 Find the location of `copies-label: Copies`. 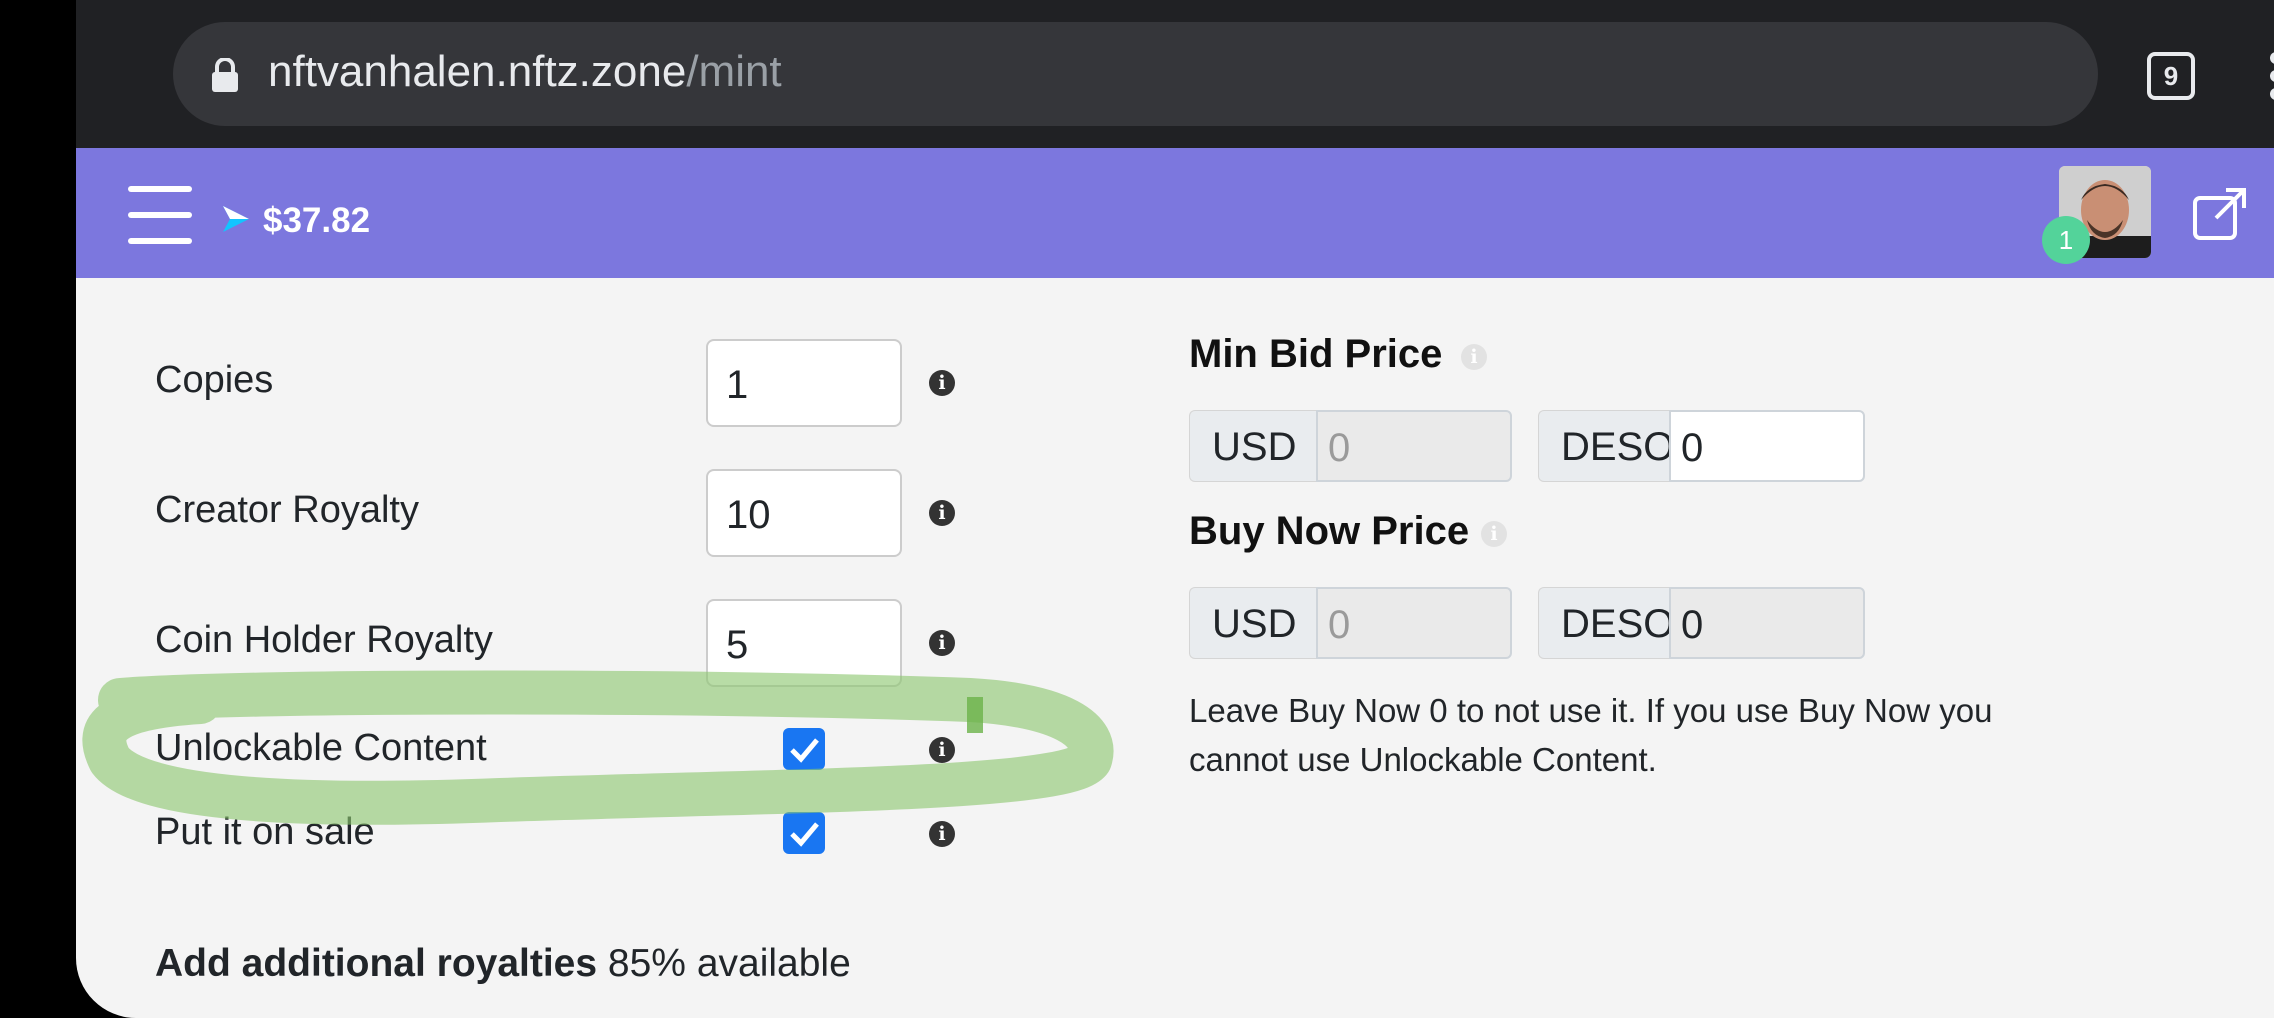

copies-label: Copies is located at coordinates (214, 380).